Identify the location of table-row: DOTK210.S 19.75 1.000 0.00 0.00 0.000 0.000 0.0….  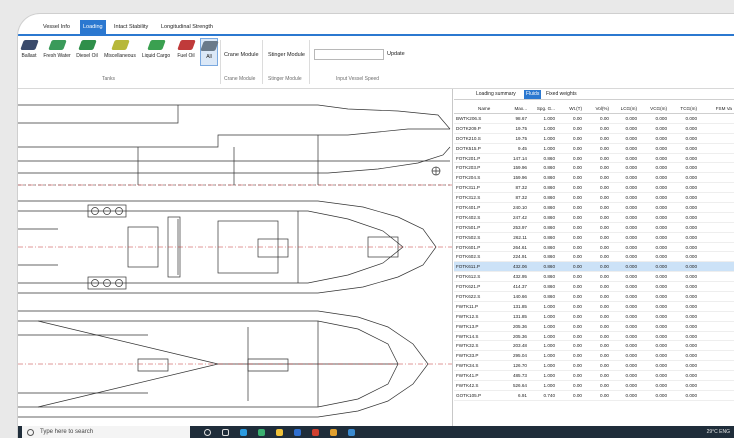
(594, 138).